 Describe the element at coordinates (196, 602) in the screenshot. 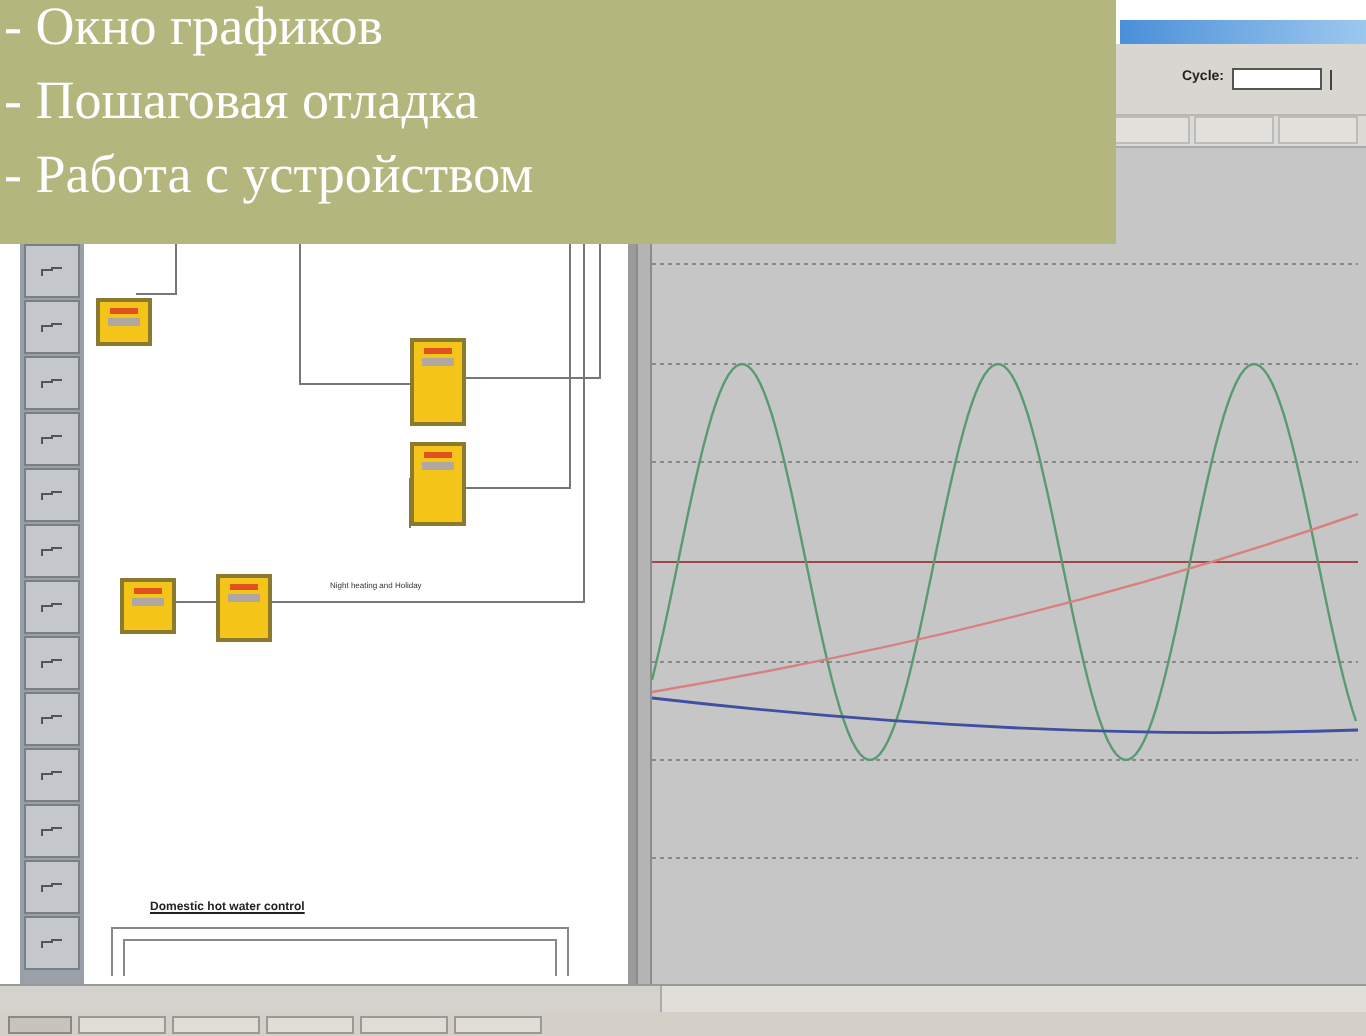

I see `wire` at that location.